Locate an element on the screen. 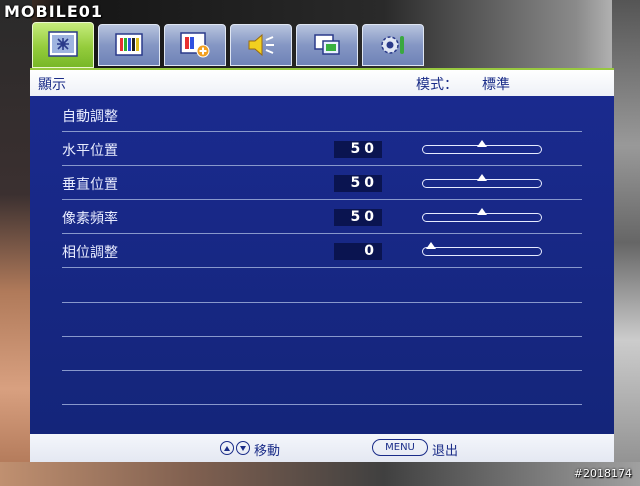 The width and height of the screenshot is (640, 486). row-label: 相位調整 is located at coordinates (90, 253).